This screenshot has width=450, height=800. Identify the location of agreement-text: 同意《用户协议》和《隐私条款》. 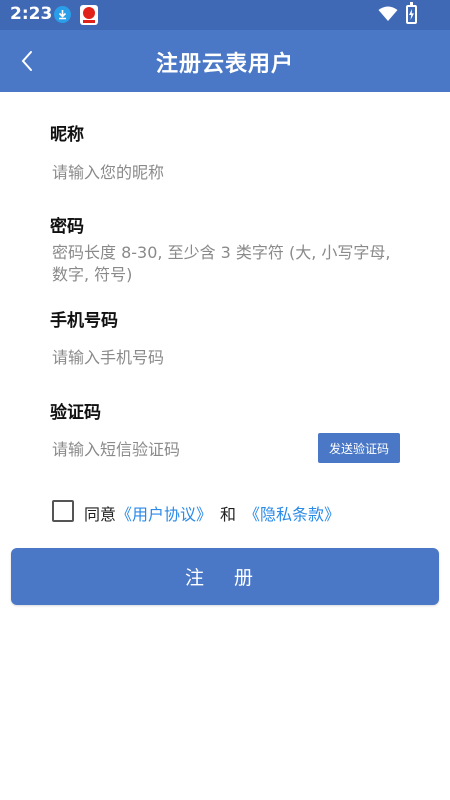
(212, 513).